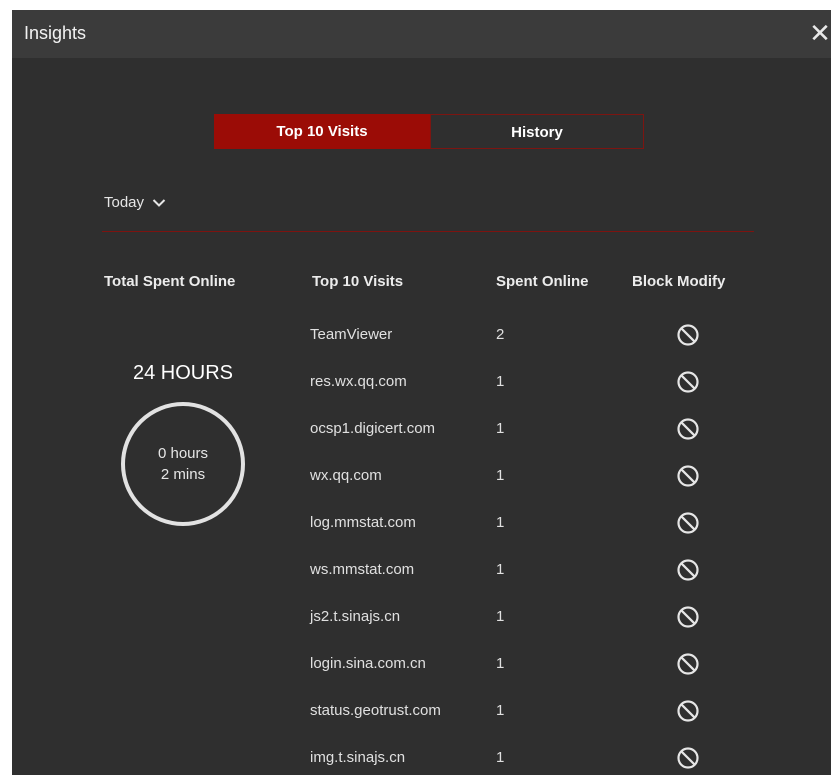 This screenshot has height=775, width=831. What do you see at coordinates (351, 334) in the screenshot?
I see `site-name: TeamViewer` at bounding box center [351, 334].